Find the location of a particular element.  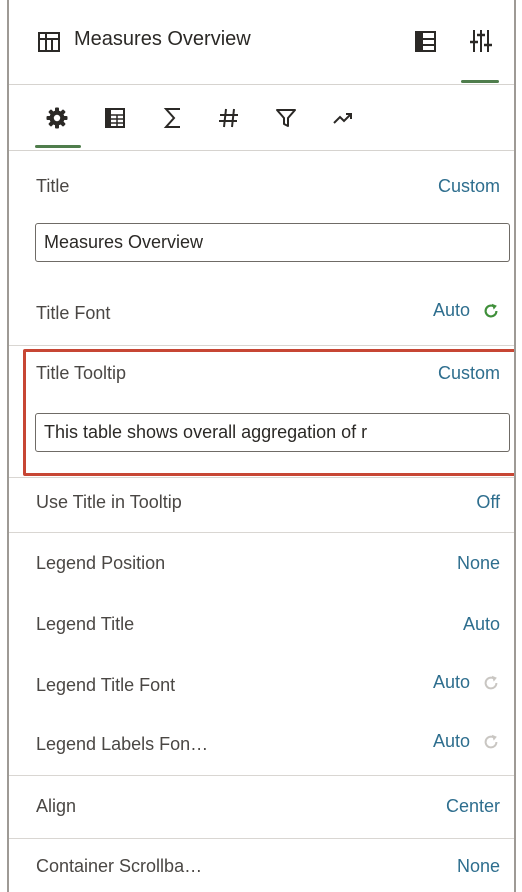

title-tooltip-mode-value: Custom is located at coordinates (469, 373).